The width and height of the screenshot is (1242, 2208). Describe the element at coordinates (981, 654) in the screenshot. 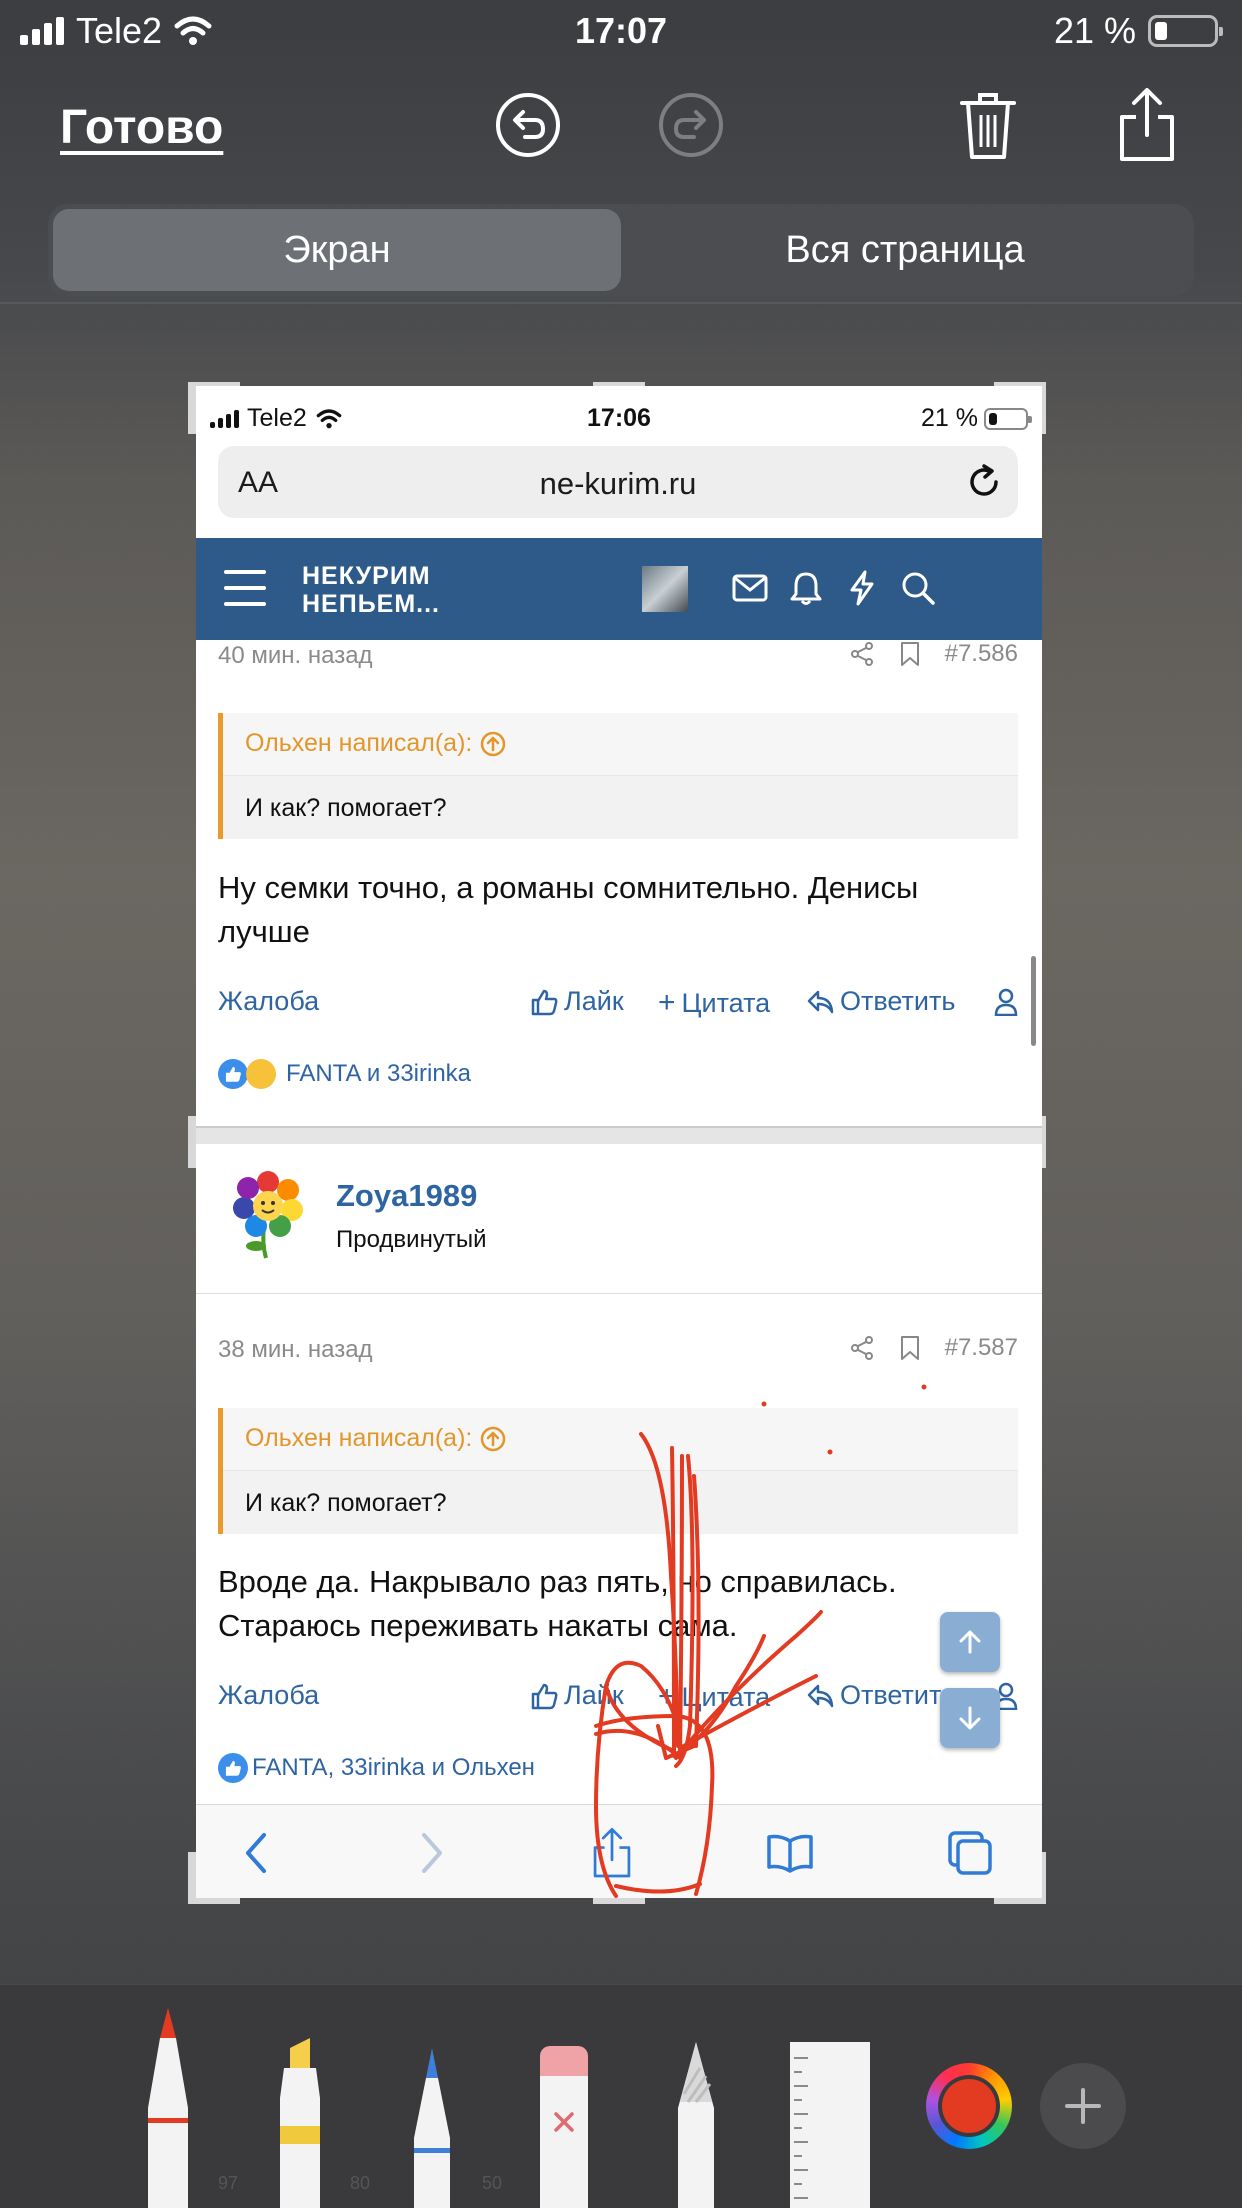

I see `post1-number: #7.586` at that location.